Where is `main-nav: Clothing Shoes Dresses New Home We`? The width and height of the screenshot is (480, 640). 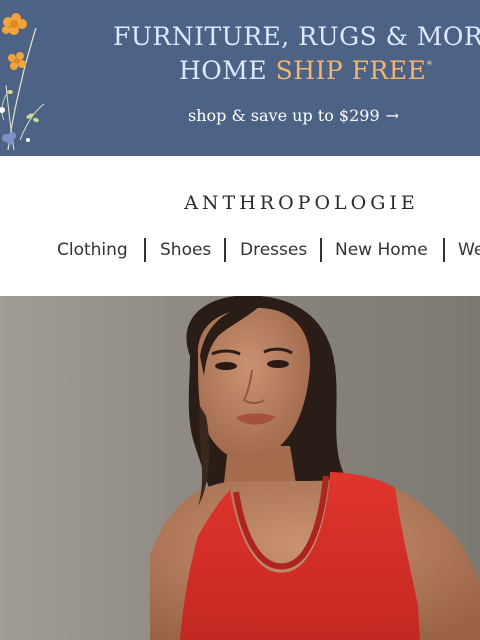
main-nav: Clothing Shoes Dresses New Home We is located at coordinates (240, 251).